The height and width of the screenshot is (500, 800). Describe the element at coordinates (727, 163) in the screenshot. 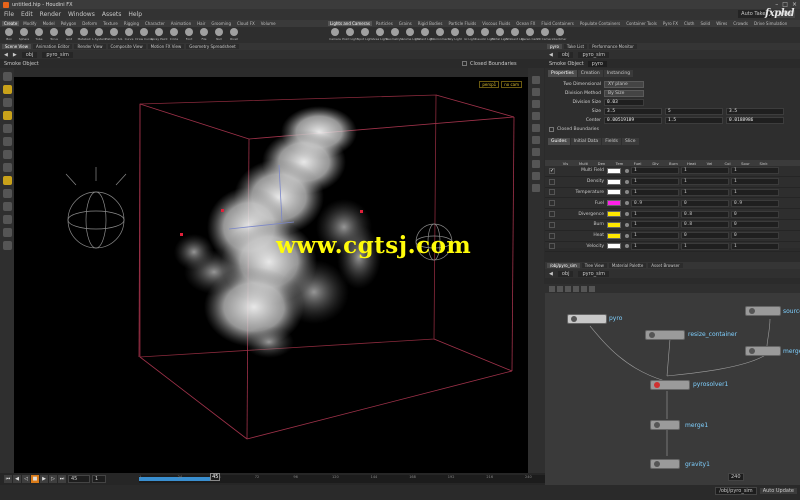

I see `field-col-col: Col` at that location.